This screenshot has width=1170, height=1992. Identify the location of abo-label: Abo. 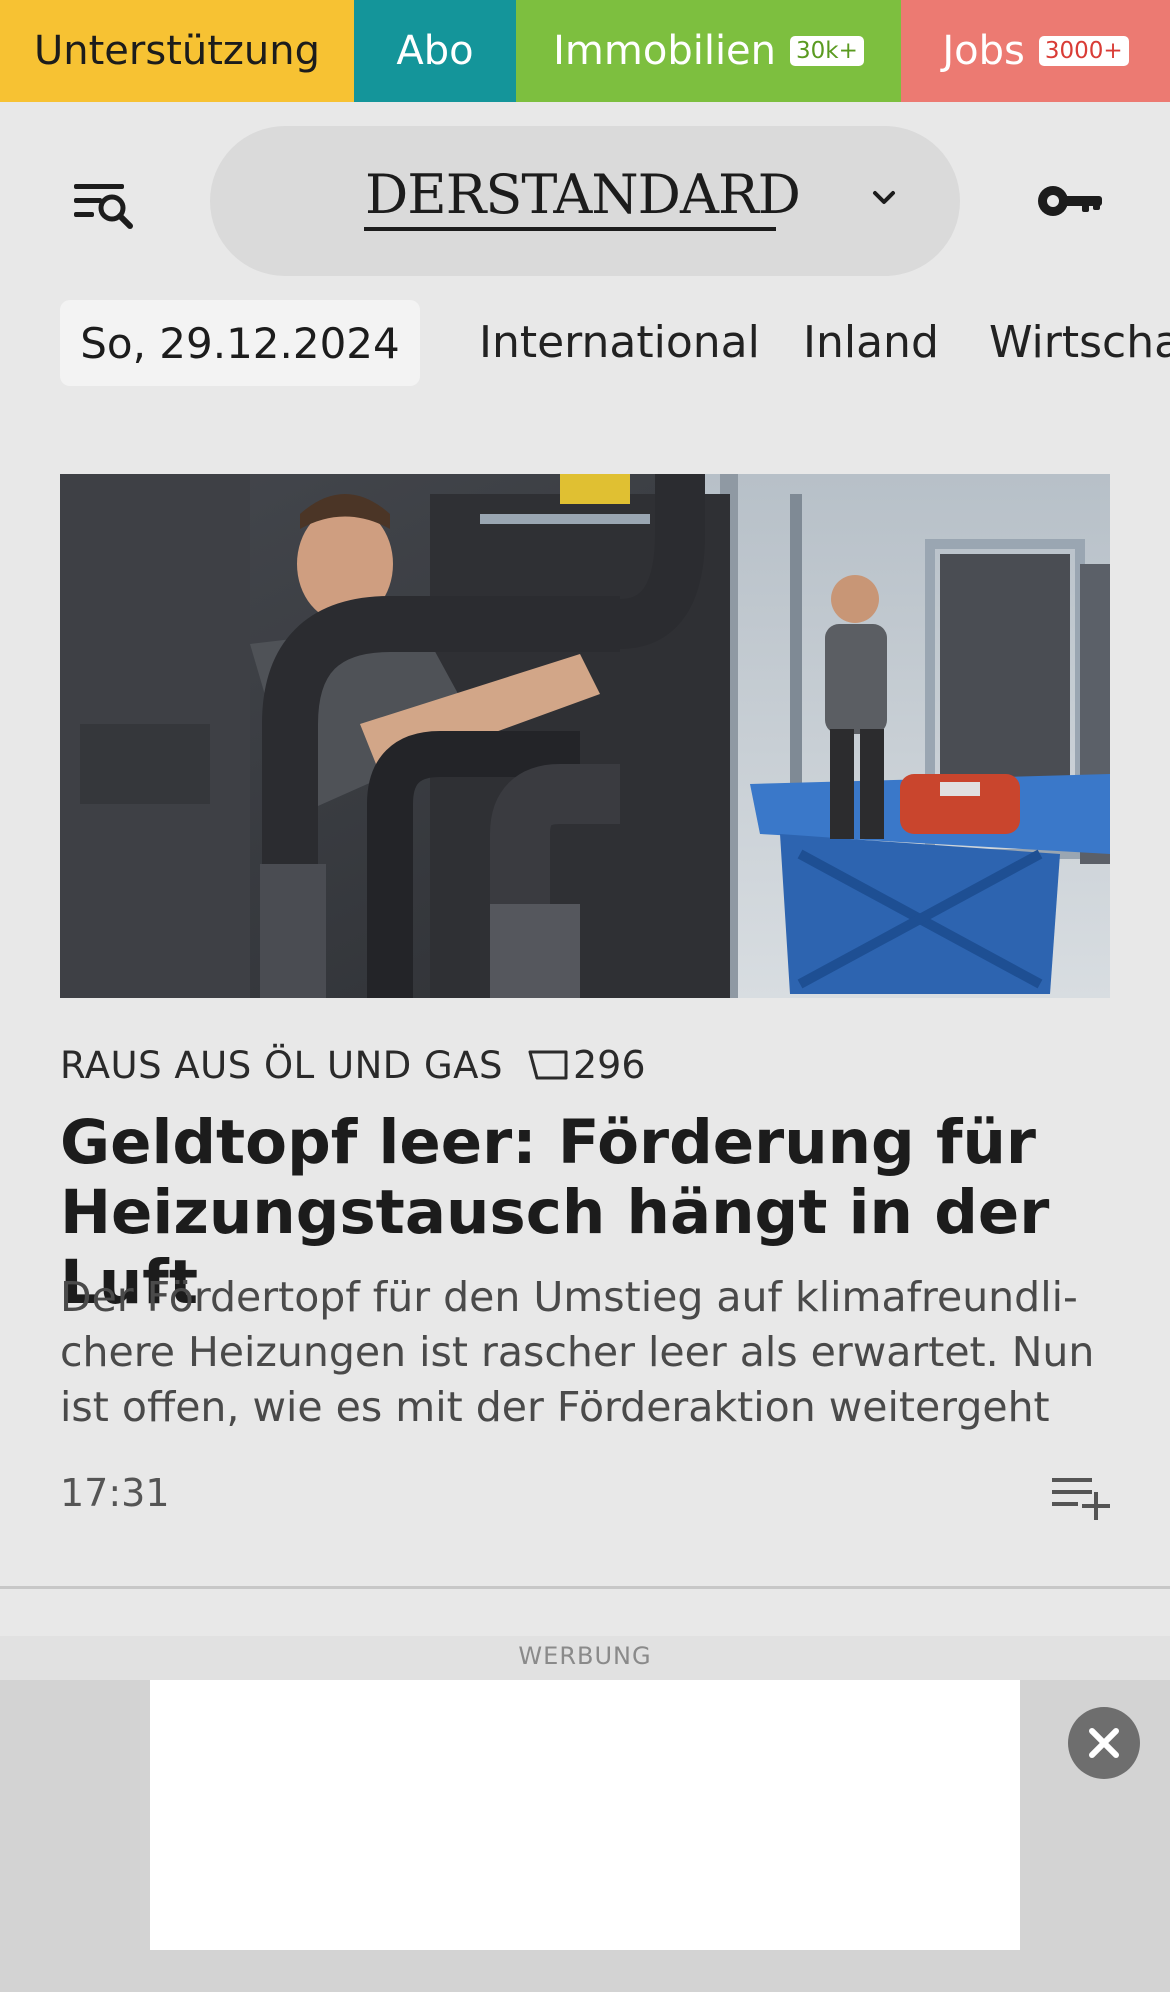
(435, 51).